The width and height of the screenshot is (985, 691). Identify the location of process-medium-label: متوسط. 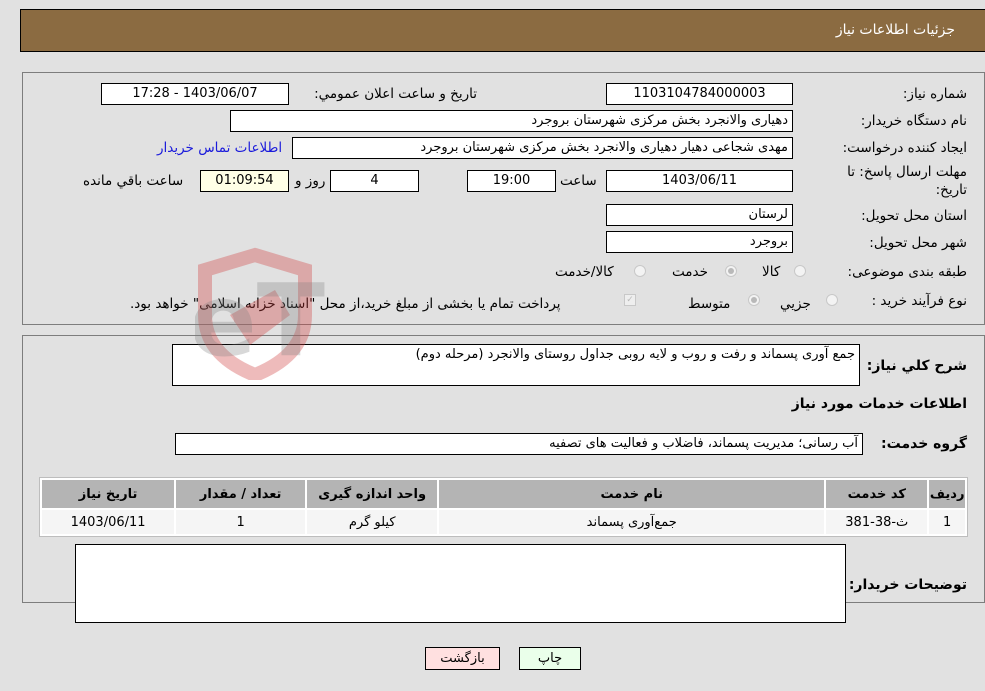
(709, 304).